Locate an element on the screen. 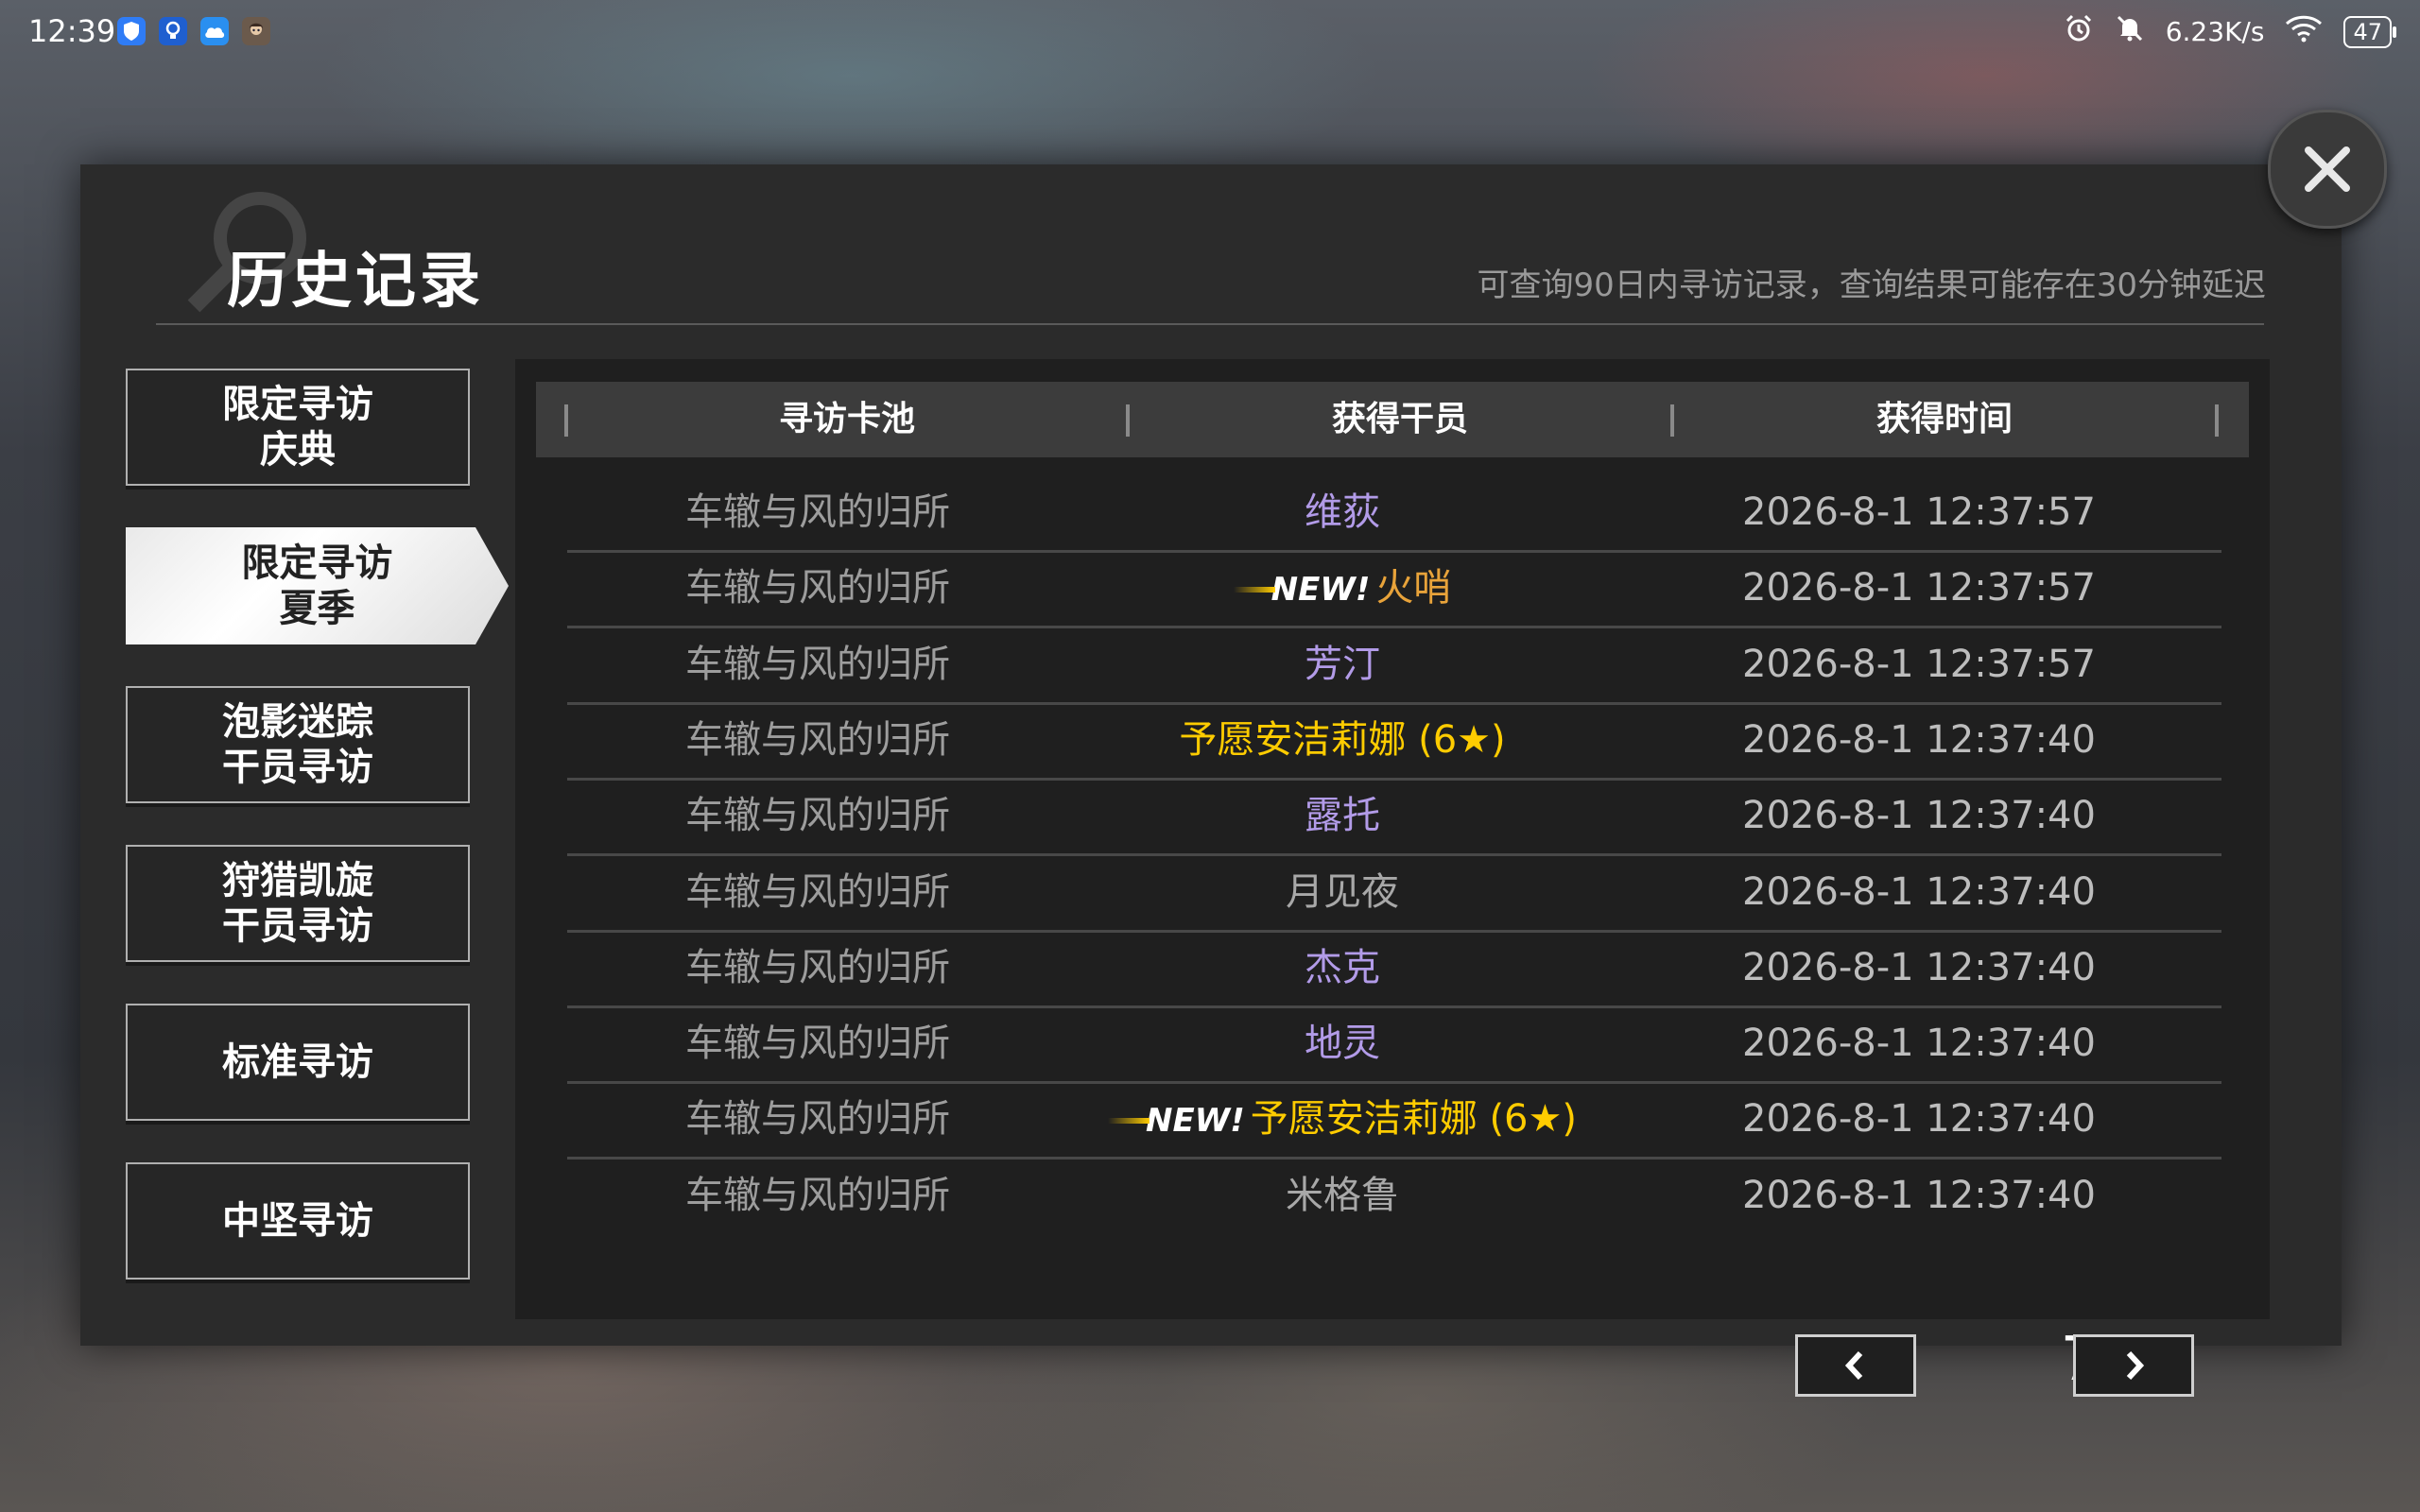 The height and width of the screenshot is (1512, 2420). cell-operator: NEW! 火哨 is located at coordinates (1342, 588).